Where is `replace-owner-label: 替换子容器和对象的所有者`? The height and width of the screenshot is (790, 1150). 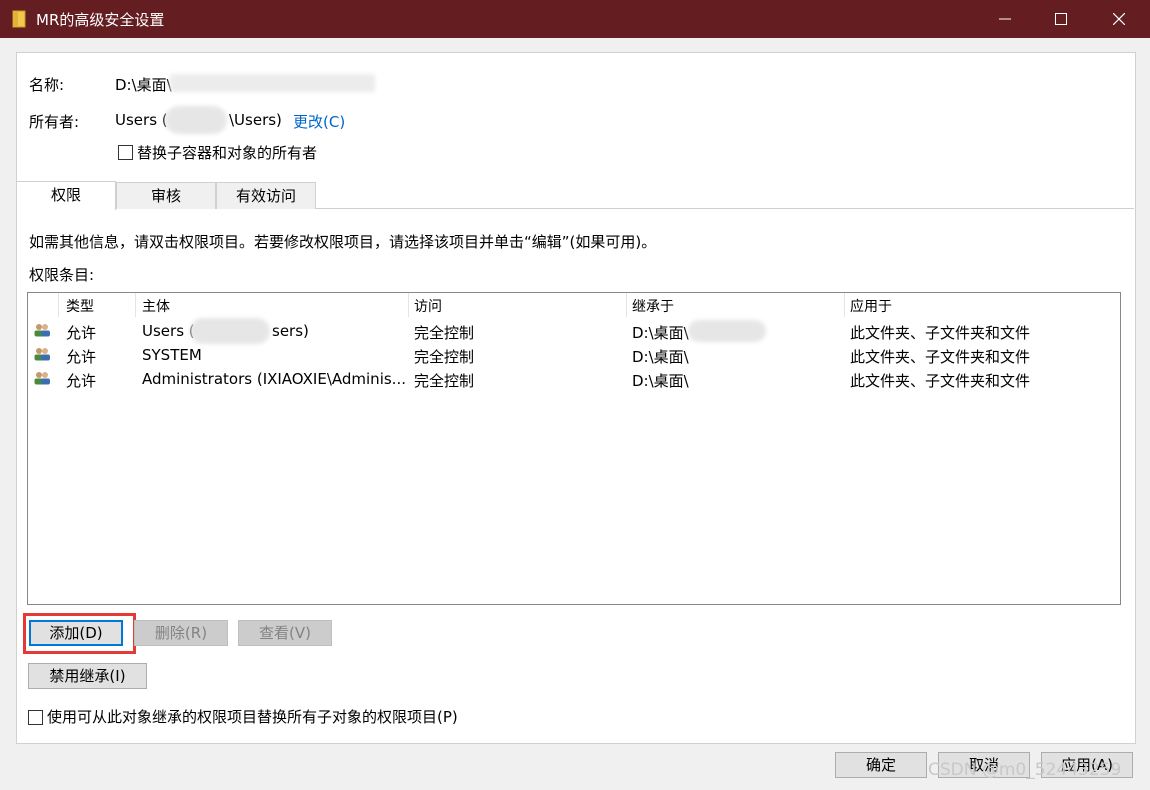 replace-owner-label: 替换子容器和对象的所有者 is located at coordinates (227, 153).